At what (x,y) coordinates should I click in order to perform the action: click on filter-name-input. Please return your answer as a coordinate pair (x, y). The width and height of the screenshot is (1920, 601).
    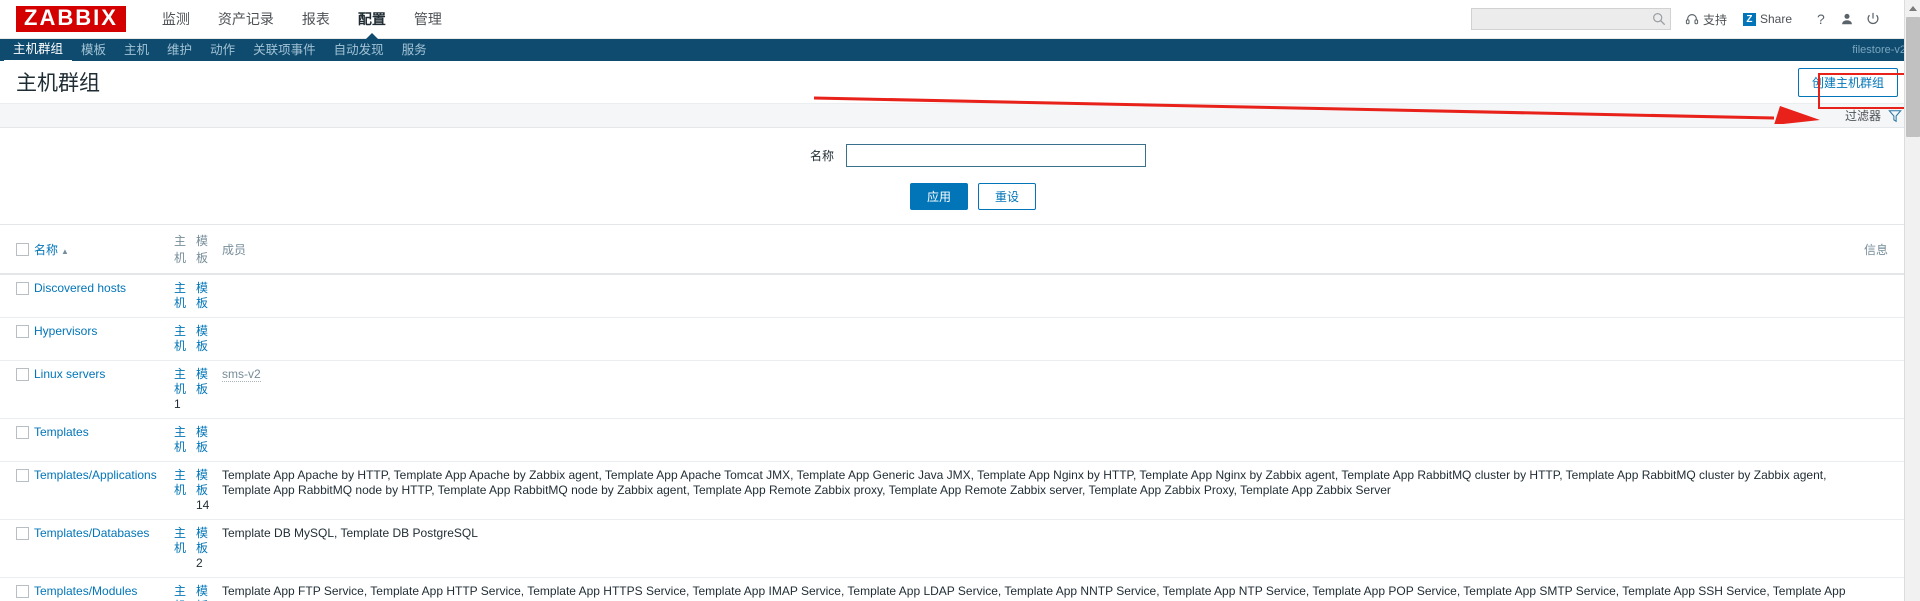
    Looking at the image, I should click on (996, 155).